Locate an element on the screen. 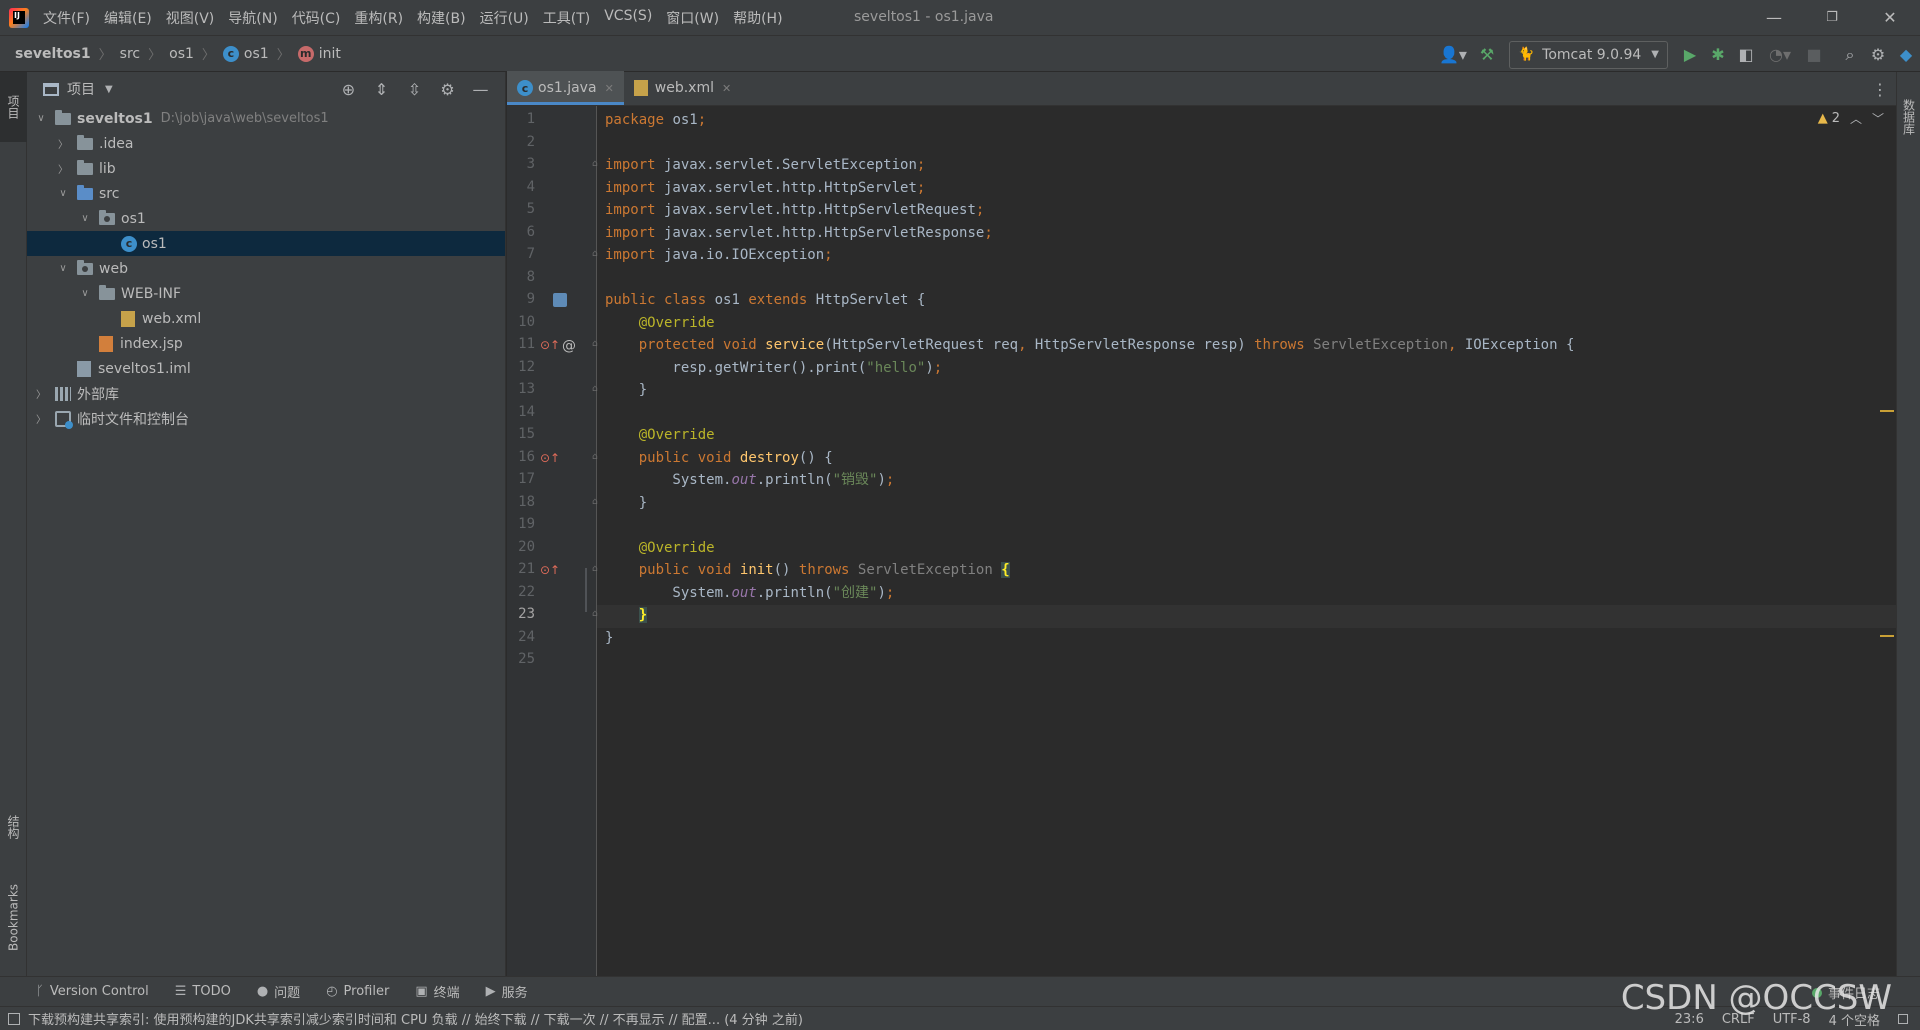 Image resolution: width=1920 pixels, height=1030 pixels. tree-item-class-os1: c os1 is located at coordinates (266, 243).